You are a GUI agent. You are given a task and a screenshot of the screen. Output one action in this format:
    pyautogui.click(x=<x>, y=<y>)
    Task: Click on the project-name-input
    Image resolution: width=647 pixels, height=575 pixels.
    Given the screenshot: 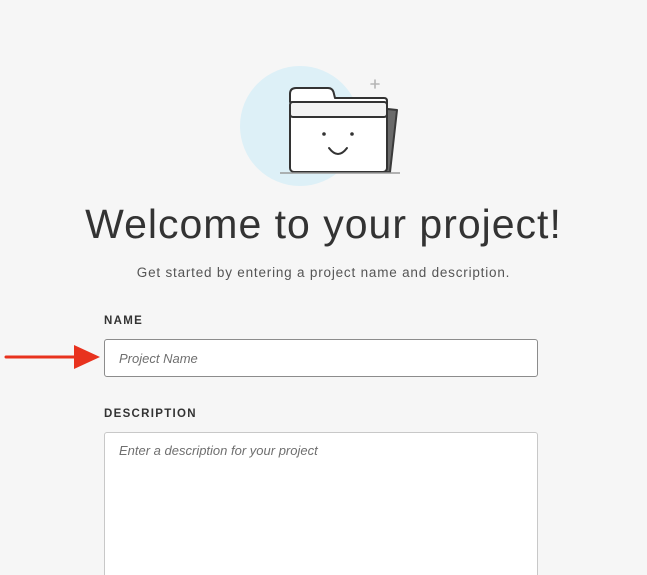 What is the action you would take?
    pyautogui.click(x=321, y=358)
    